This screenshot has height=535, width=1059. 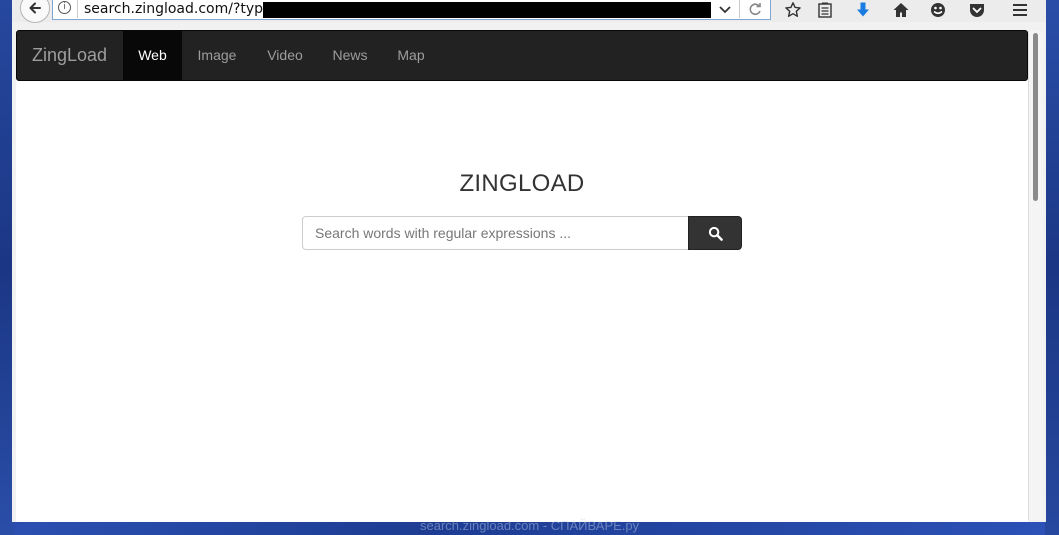 What do you see at coordinates (793, 10) in the screenshot?
I see `star-icon` at bounding box center [793, 10].